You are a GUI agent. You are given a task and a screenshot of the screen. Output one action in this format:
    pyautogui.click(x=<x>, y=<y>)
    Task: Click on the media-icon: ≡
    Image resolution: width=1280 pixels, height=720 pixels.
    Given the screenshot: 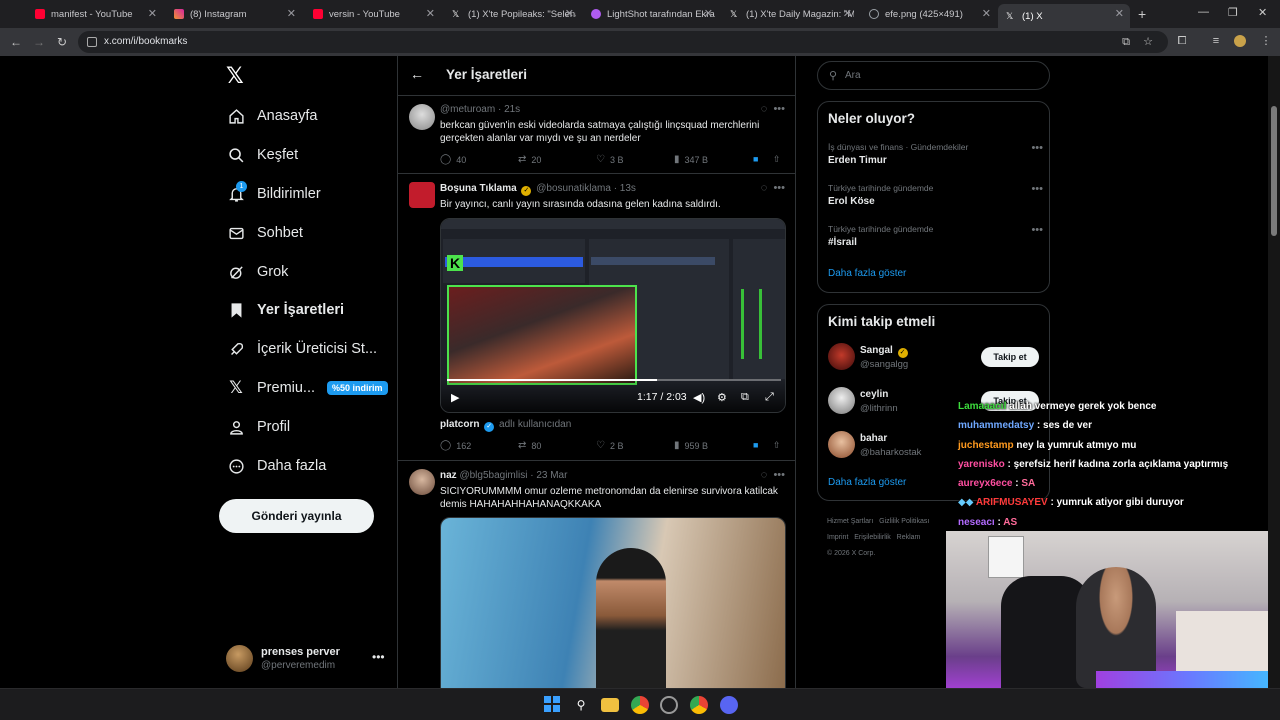 What is the action you would take?
    pyautogui.click(x=1216, y=41)
    